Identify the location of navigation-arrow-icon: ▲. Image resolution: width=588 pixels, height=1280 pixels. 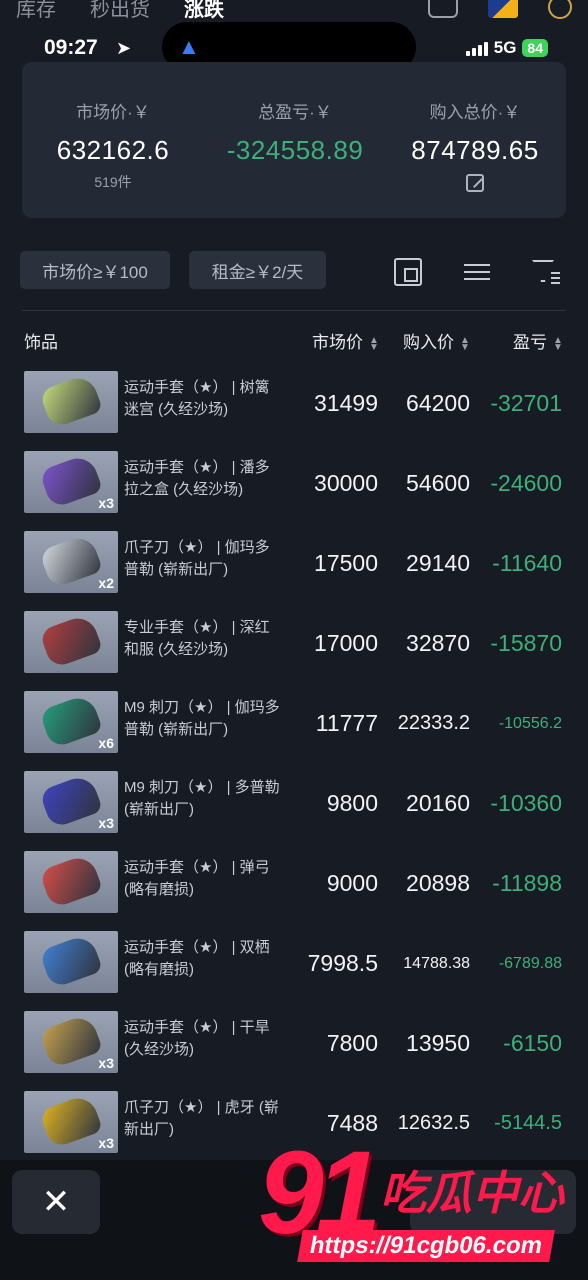
(189, 46).